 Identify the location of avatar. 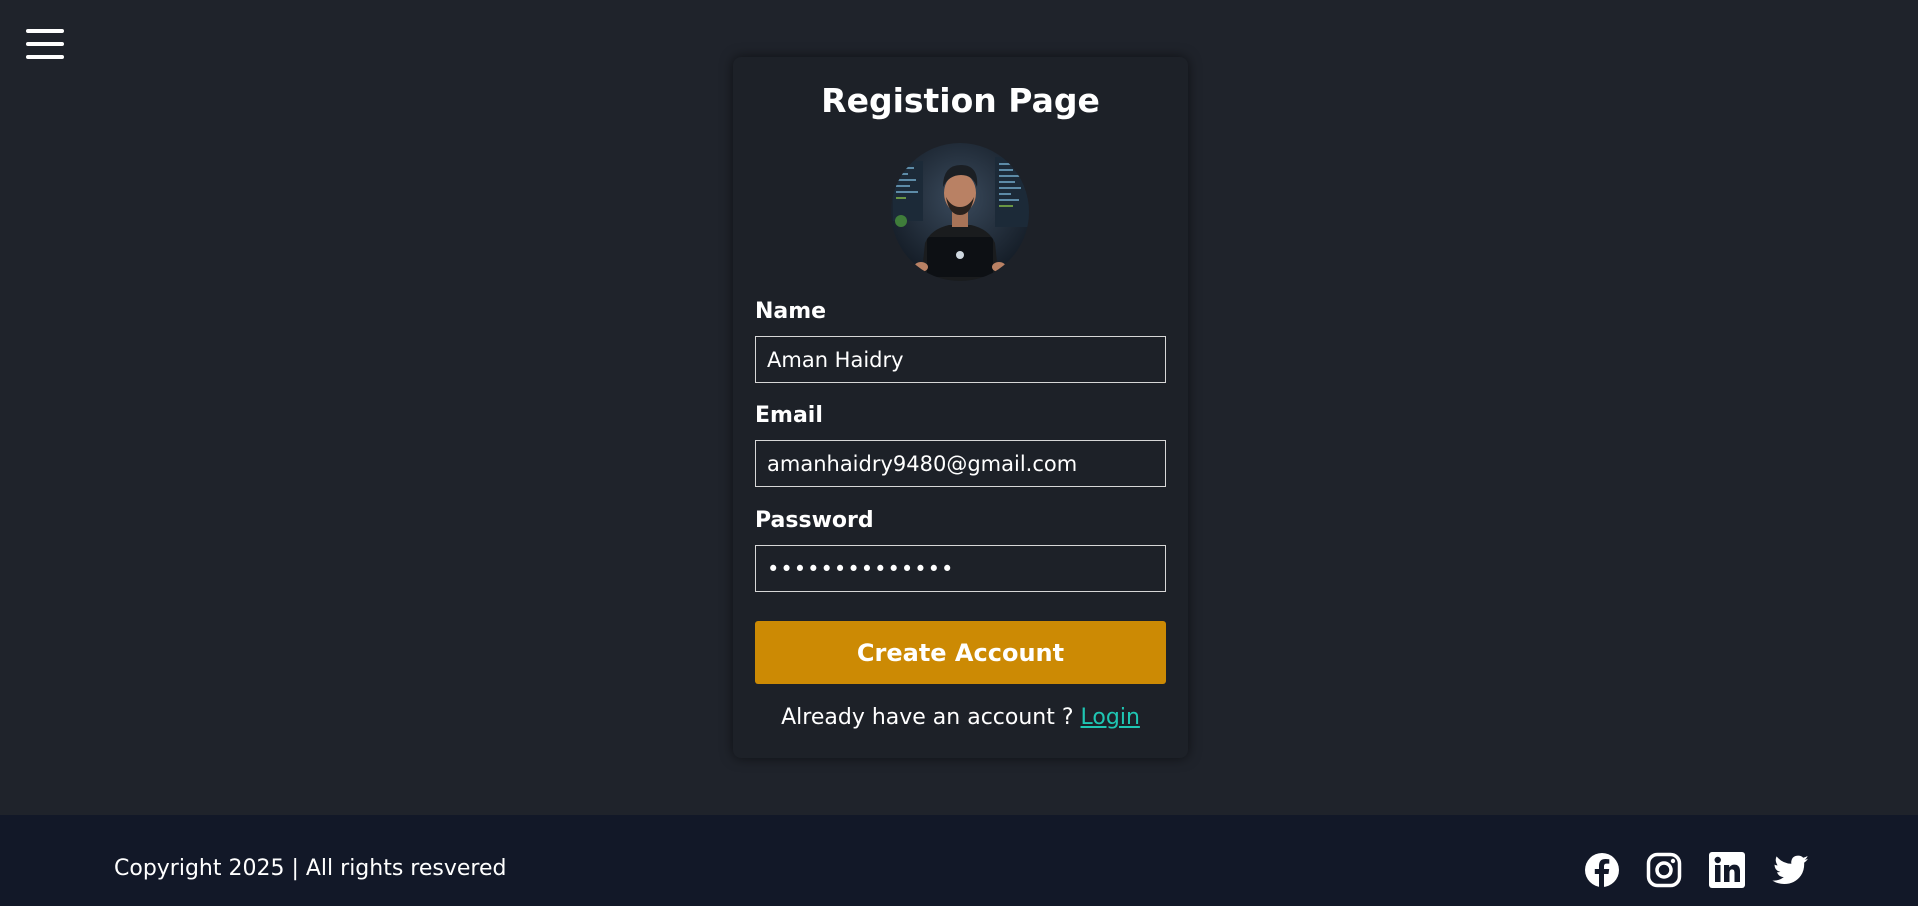
(960, 212).